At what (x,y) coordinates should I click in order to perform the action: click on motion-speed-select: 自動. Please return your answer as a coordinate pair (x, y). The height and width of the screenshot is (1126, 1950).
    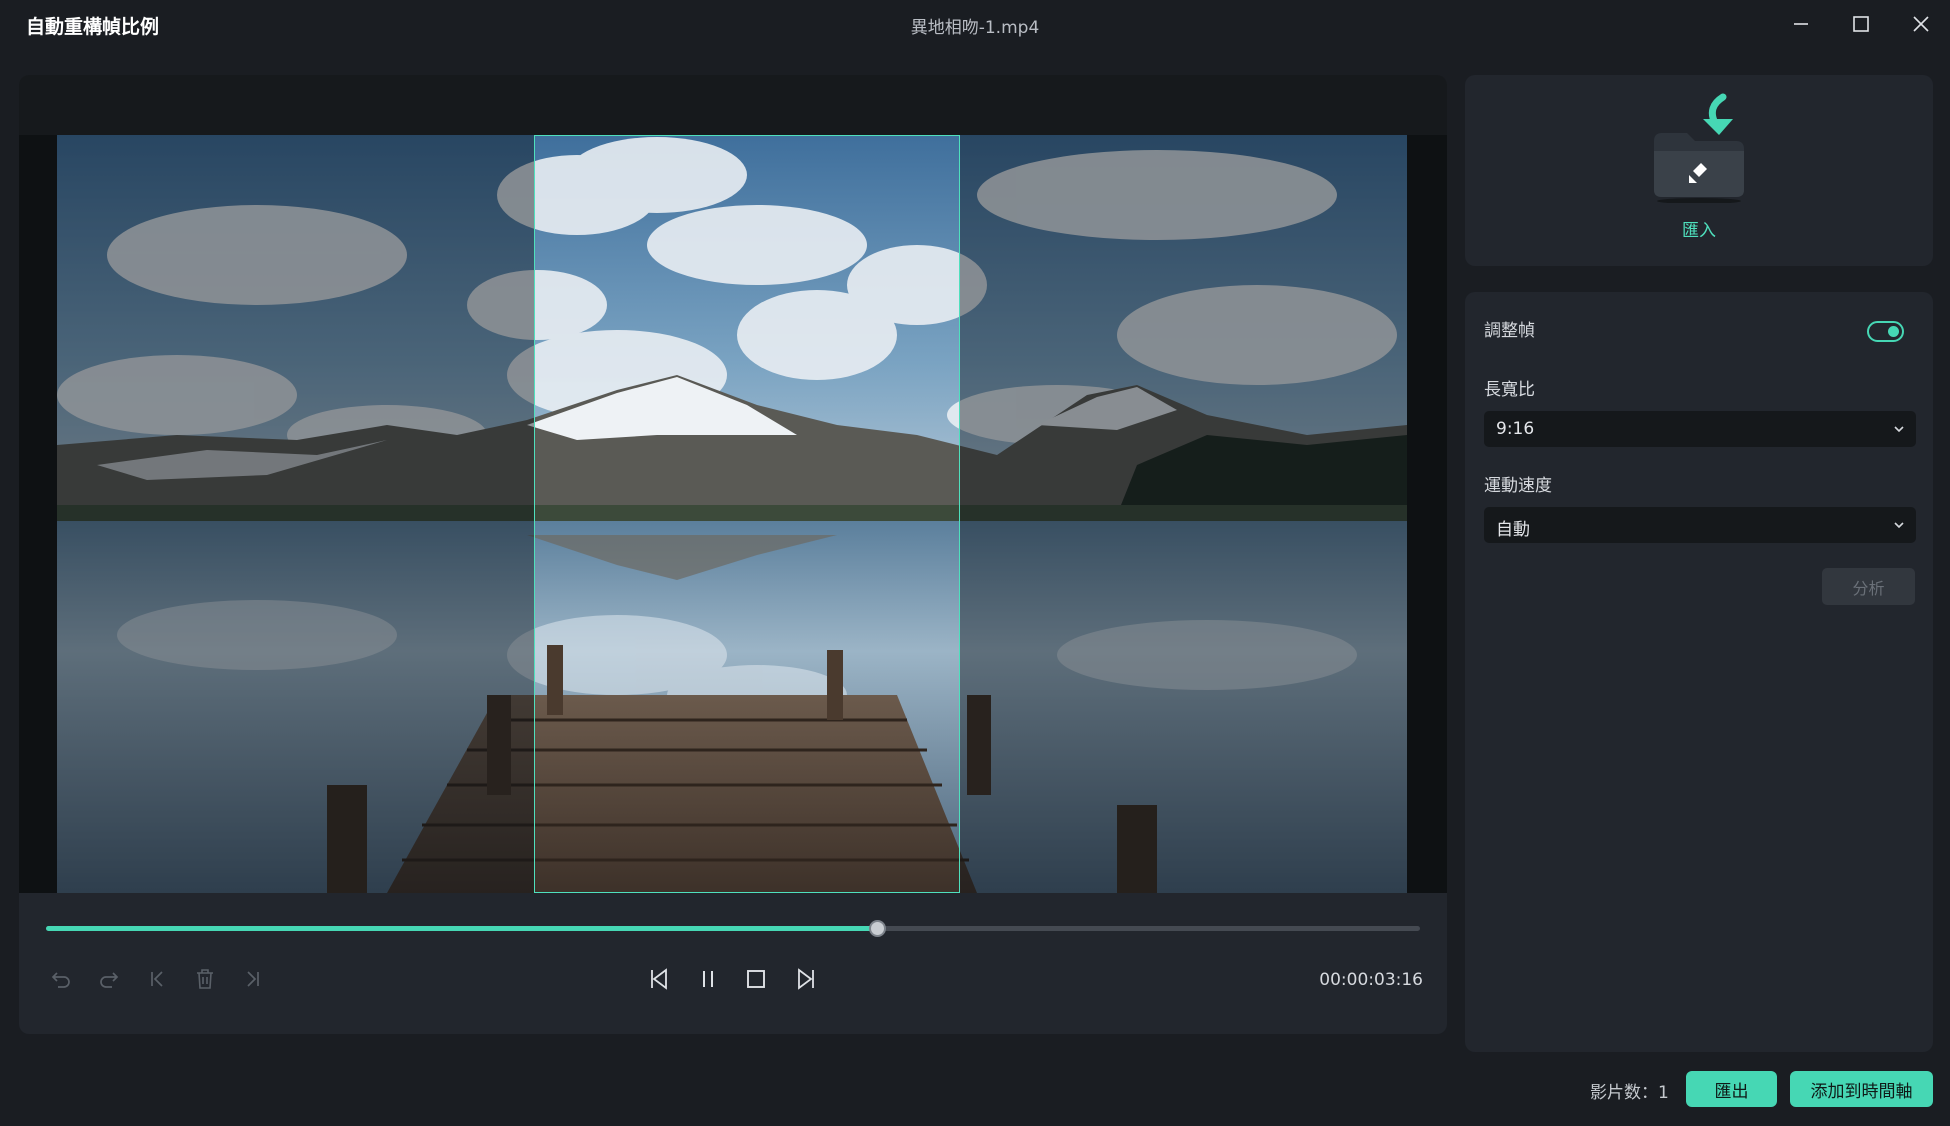
    Looking at the image, I should click on (1700, 525).